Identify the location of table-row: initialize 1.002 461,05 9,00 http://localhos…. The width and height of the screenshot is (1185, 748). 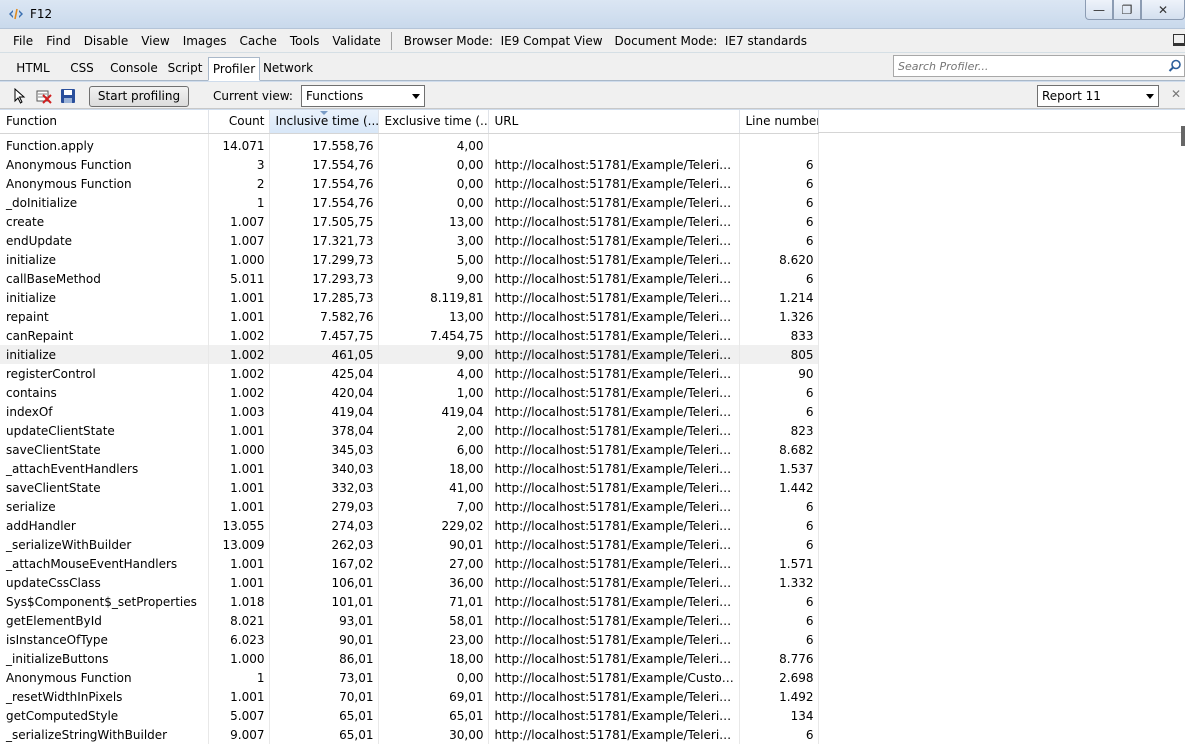
(409, 354).